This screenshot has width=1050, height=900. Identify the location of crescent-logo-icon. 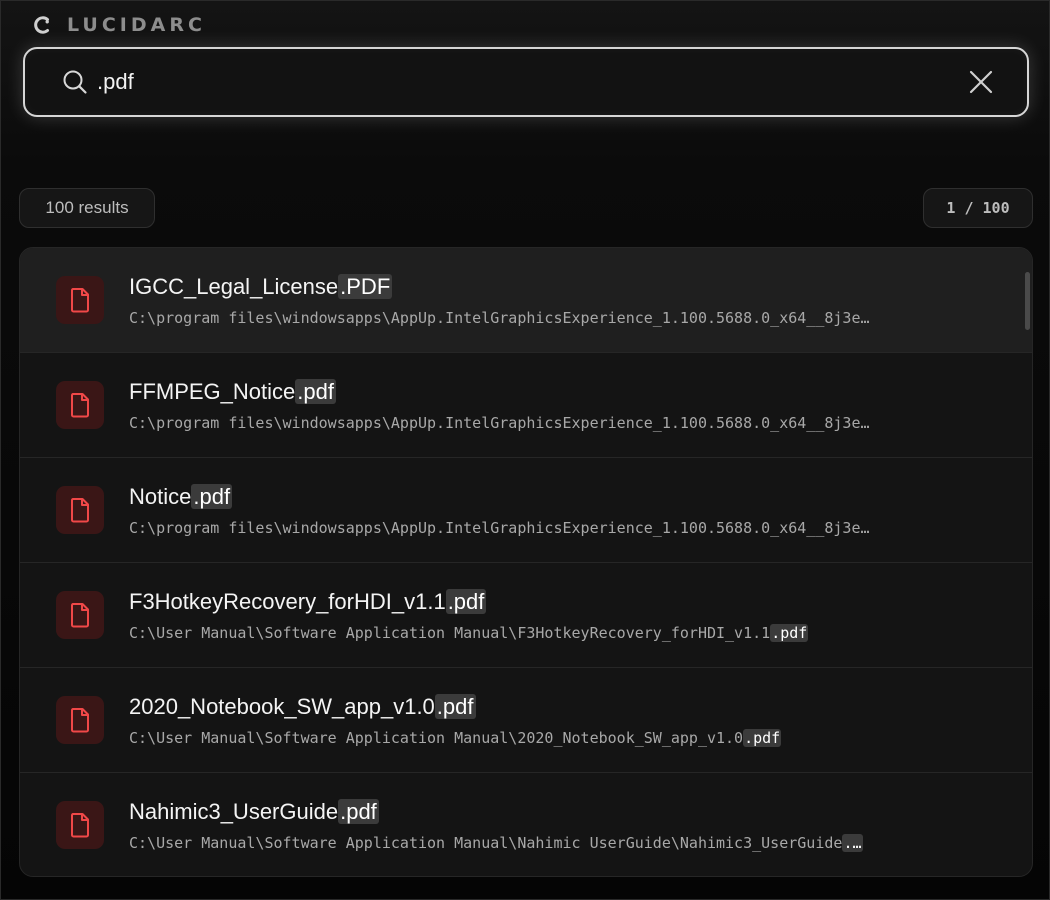
(41, 25).